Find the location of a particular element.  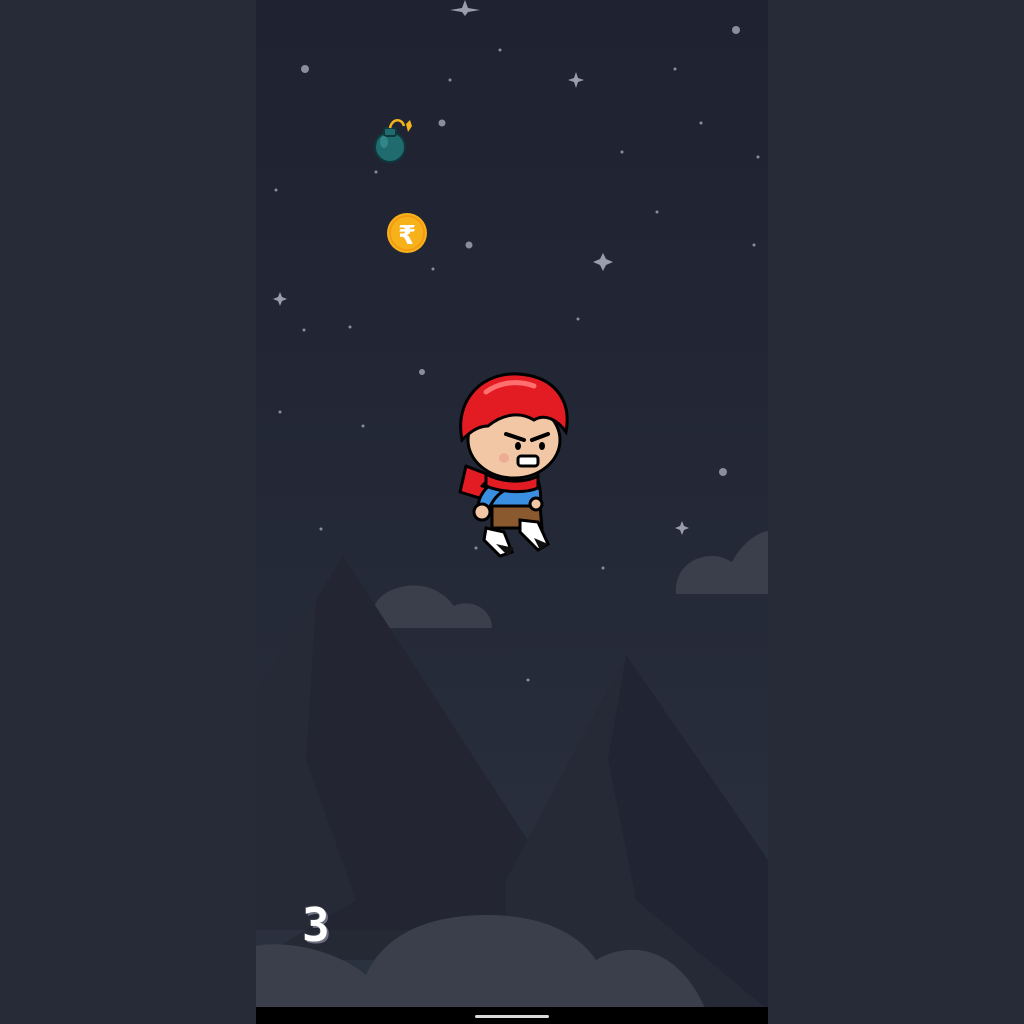

coin-symbol: ₹ is located at coordinates (407, 236).